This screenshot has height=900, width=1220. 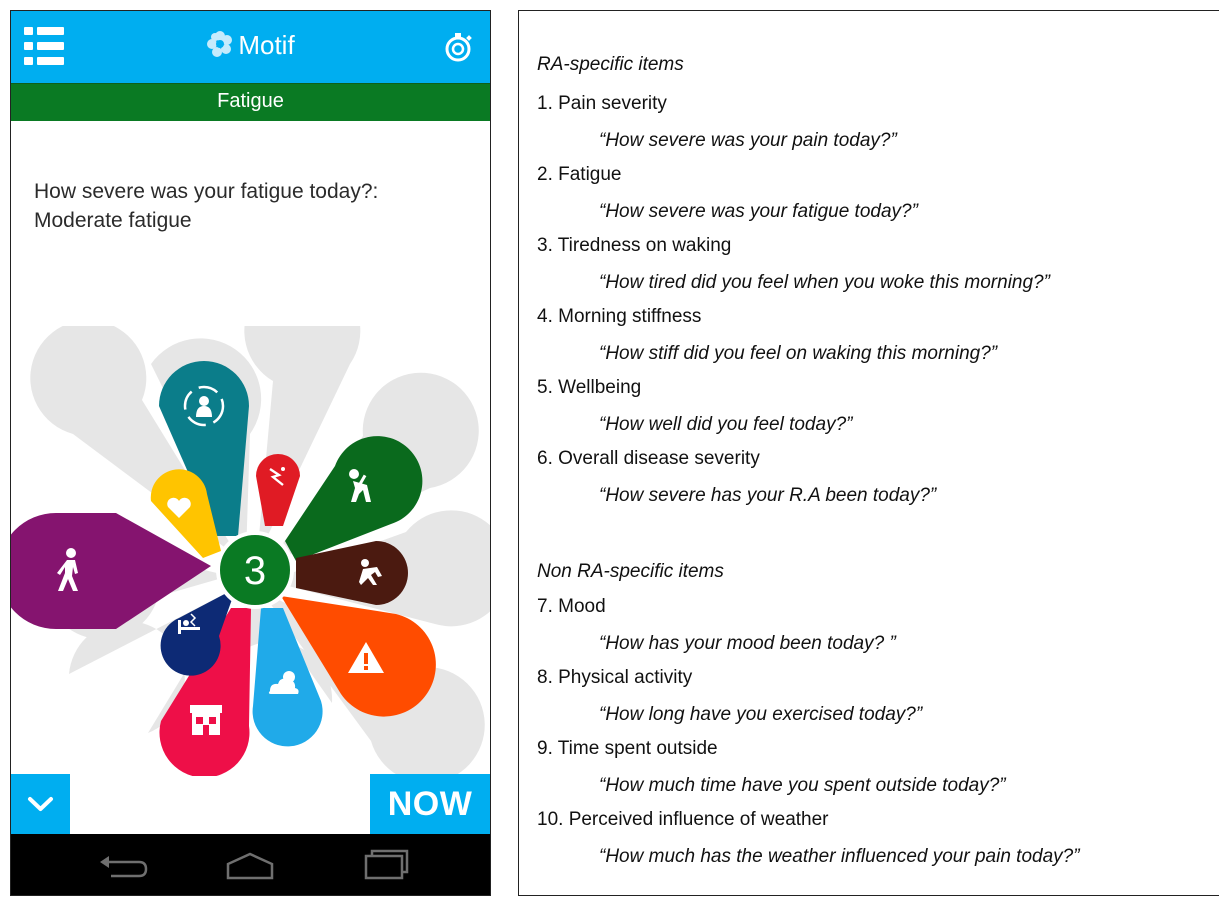 I want to click on app-title-container: Motif, so click(x=250, y=45).